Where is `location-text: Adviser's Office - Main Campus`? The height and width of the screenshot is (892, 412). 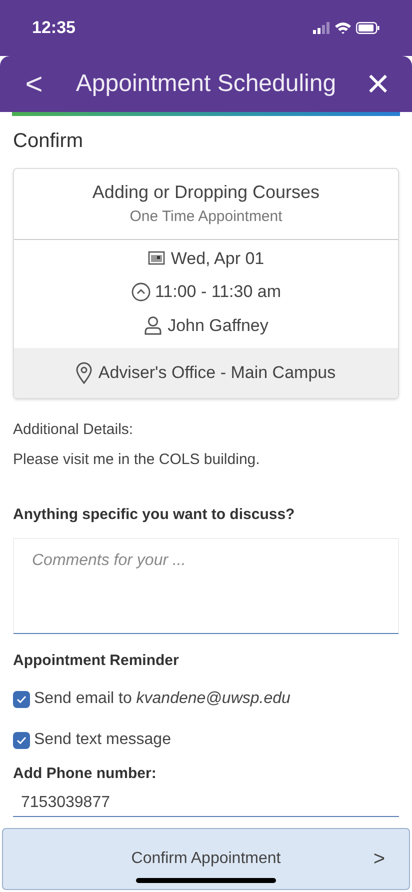
location-text: Adviser's Office - Main Campus is located at coordinates (217, 373).